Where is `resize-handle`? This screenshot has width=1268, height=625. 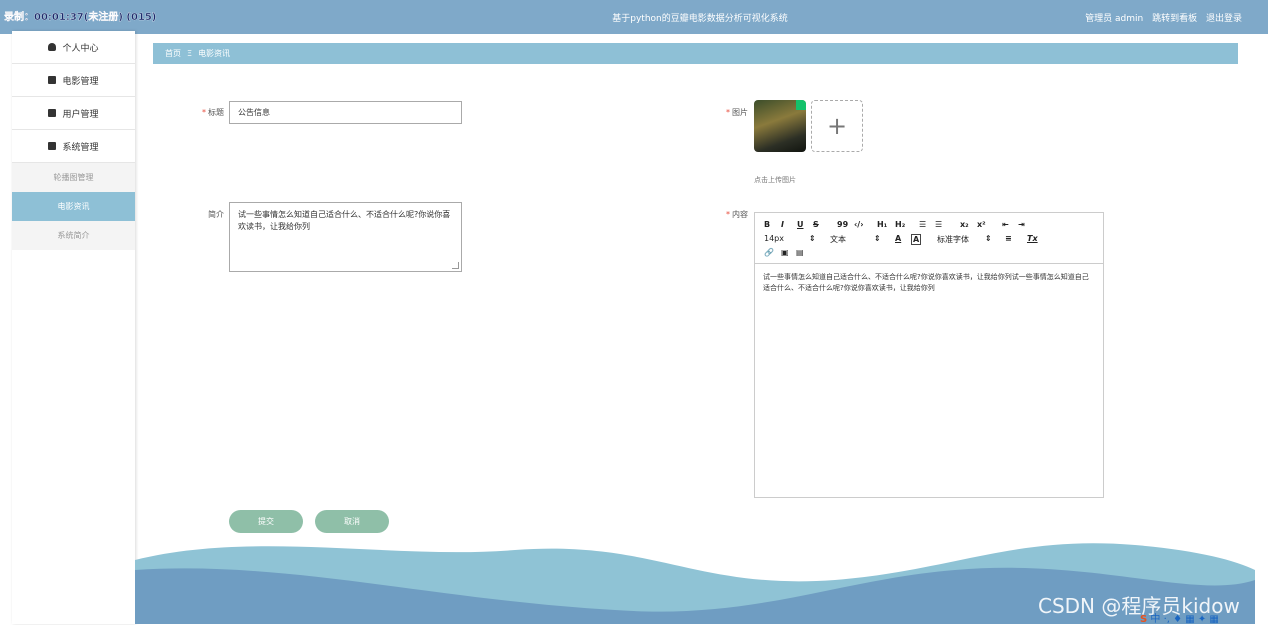
resize-handle is located at coordinates (455, 265).